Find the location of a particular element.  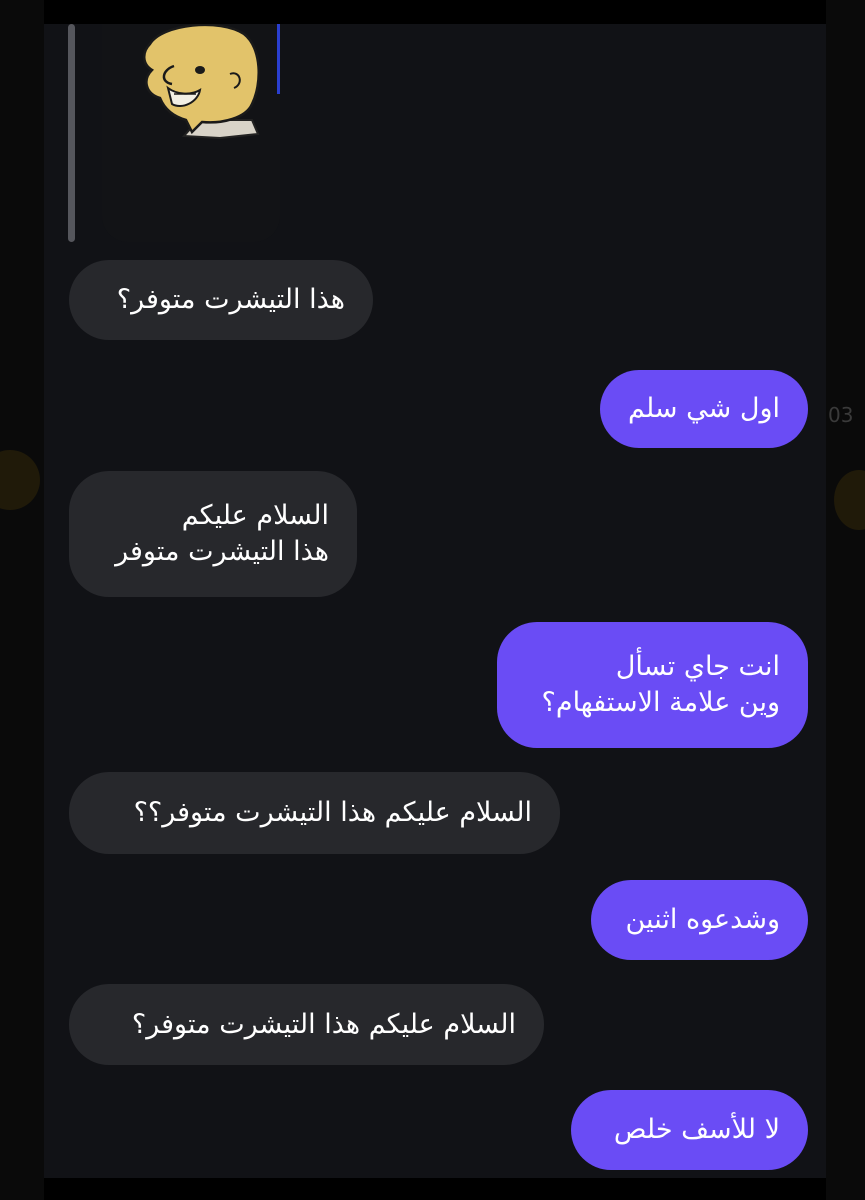

message-bubble-outgoing: انت جاي تسأل وين علامة الاستفهام؟ is located at coordinates (652, 685).